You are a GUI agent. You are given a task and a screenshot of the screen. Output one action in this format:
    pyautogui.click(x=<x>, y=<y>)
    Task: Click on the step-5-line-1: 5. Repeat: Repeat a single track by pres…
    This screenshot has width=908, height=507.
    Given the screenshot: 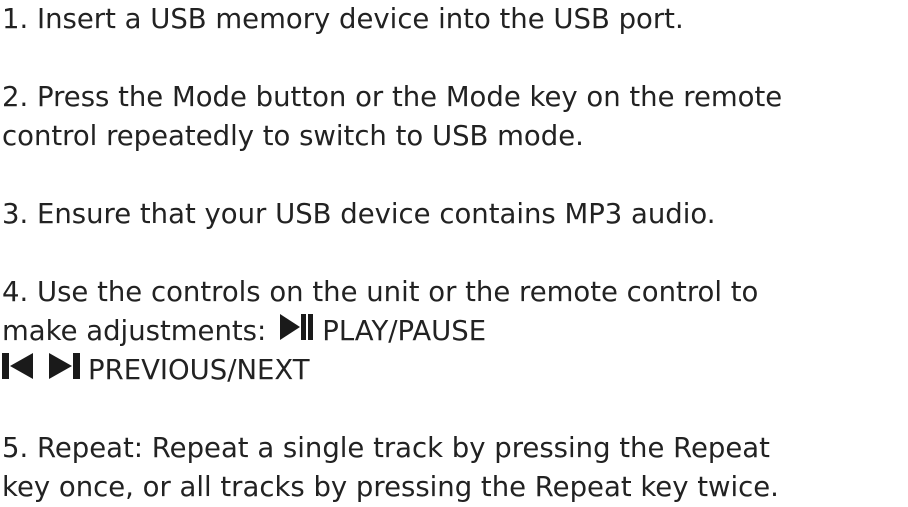 What is the action you would take?
    pyautogui.click(x=386, y=448)
    